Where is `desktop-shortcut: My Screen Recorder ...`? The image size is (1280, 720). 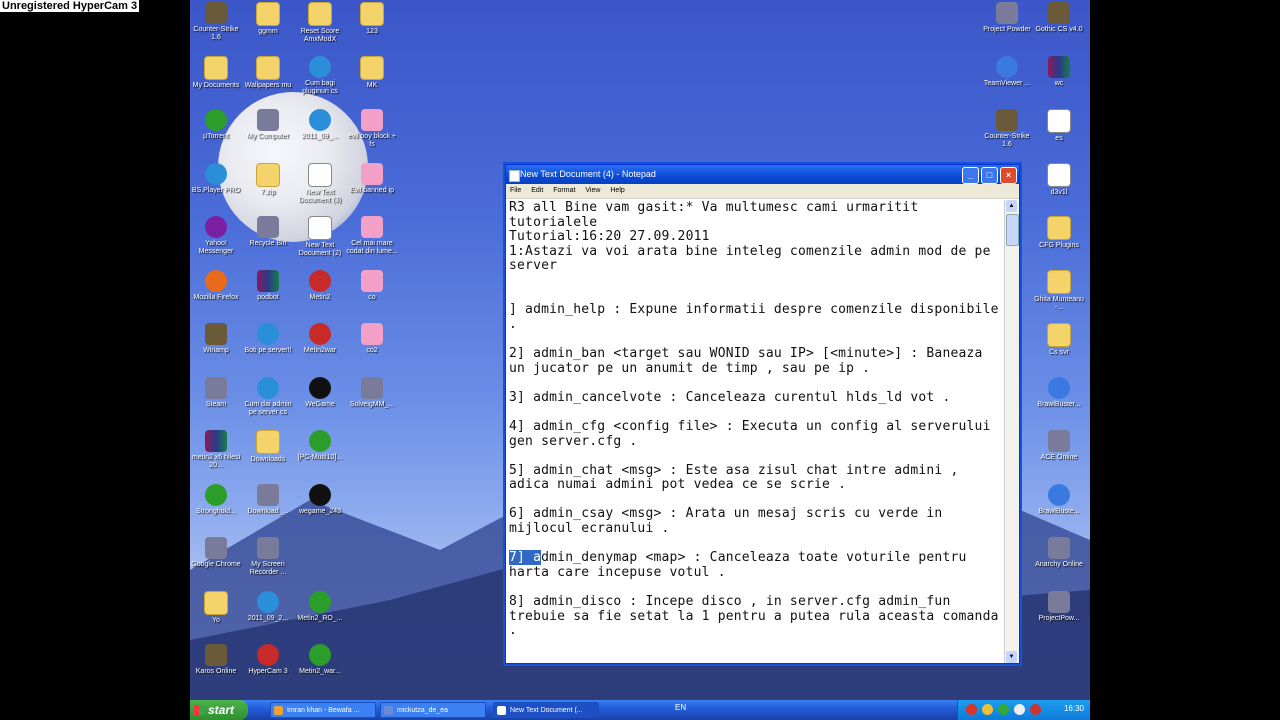
desktop-shortcut: My Screen Recorder ... is located at coordinates (268, 564).